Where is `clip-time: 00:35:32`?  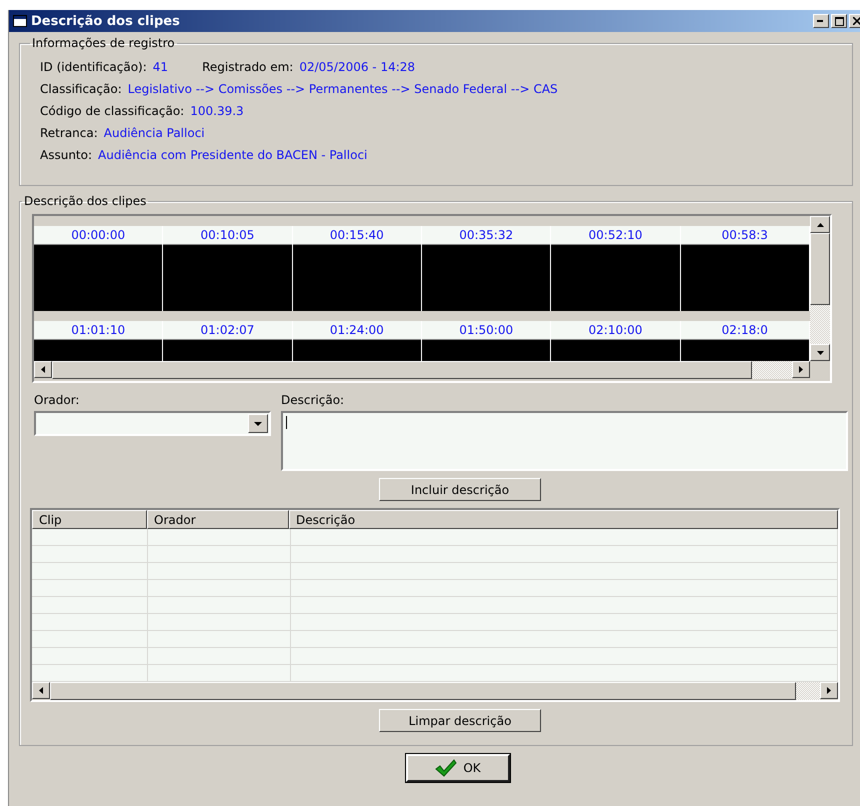
clip-time: 00:35:32 is located at coordinates (486, 235).